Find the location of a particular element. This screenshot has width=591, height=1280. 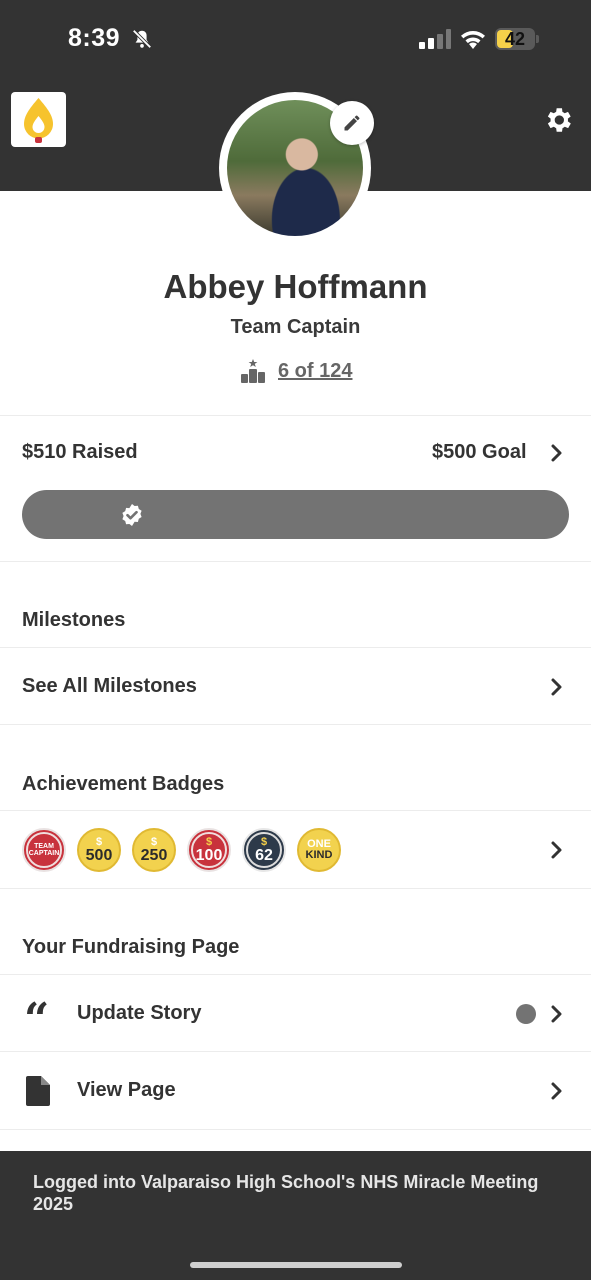

home-indicator is located at coordinates (296, 1265).